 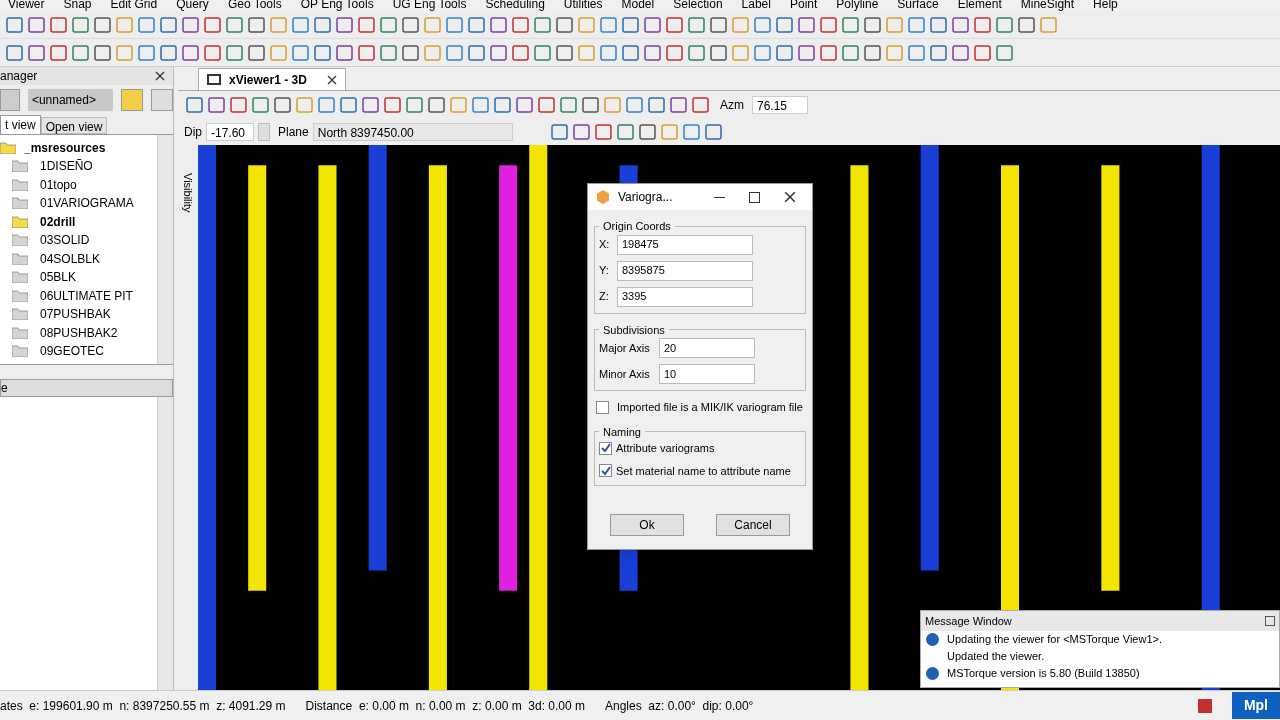 I want to click on tree-item: 06ULTIMATE PIT, so click(x=86, y=295).